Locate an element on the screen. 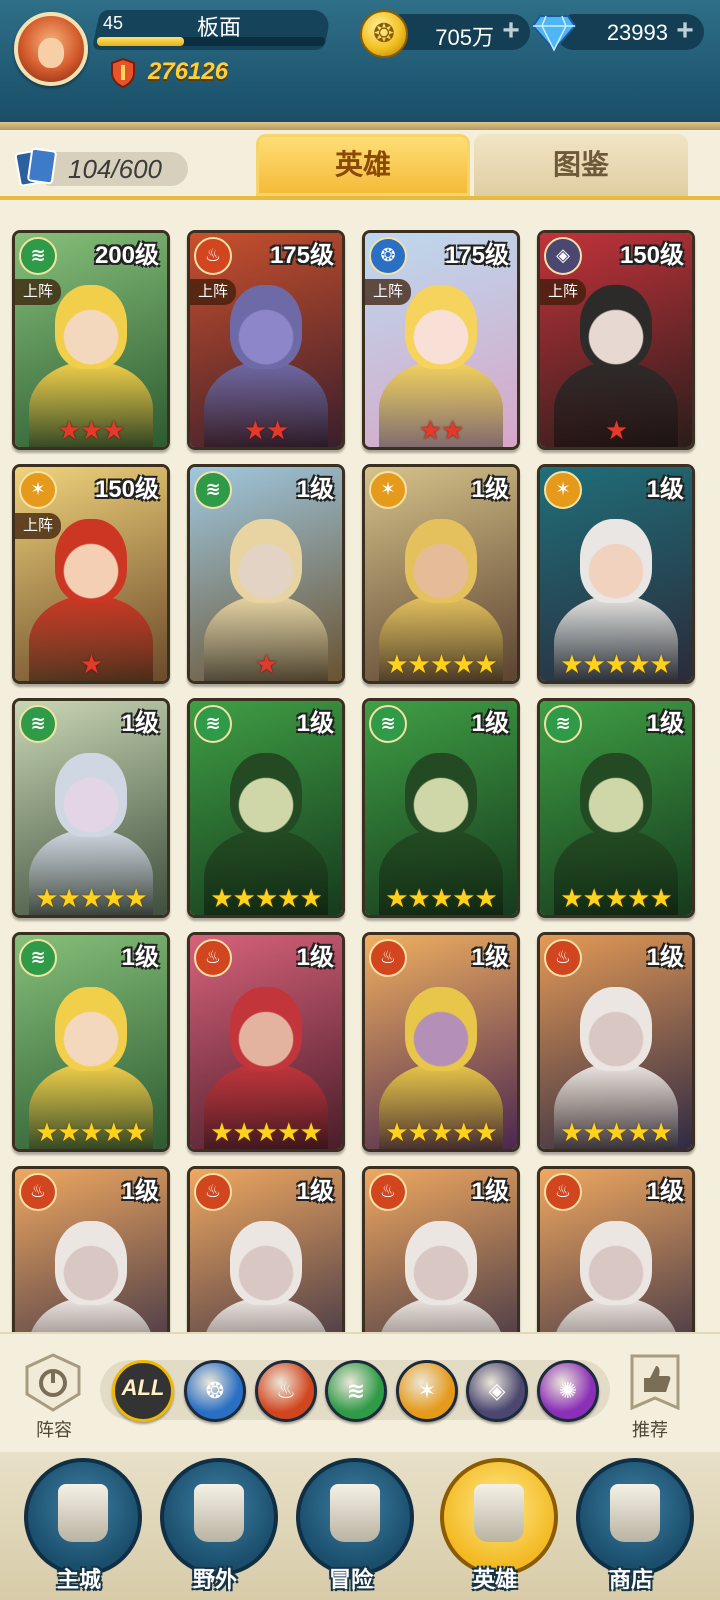 The width and height of the screenshot is (720, 1600). hero-card: ❂ 175级 上阵 ★★ is located at coordinates (441, 340).